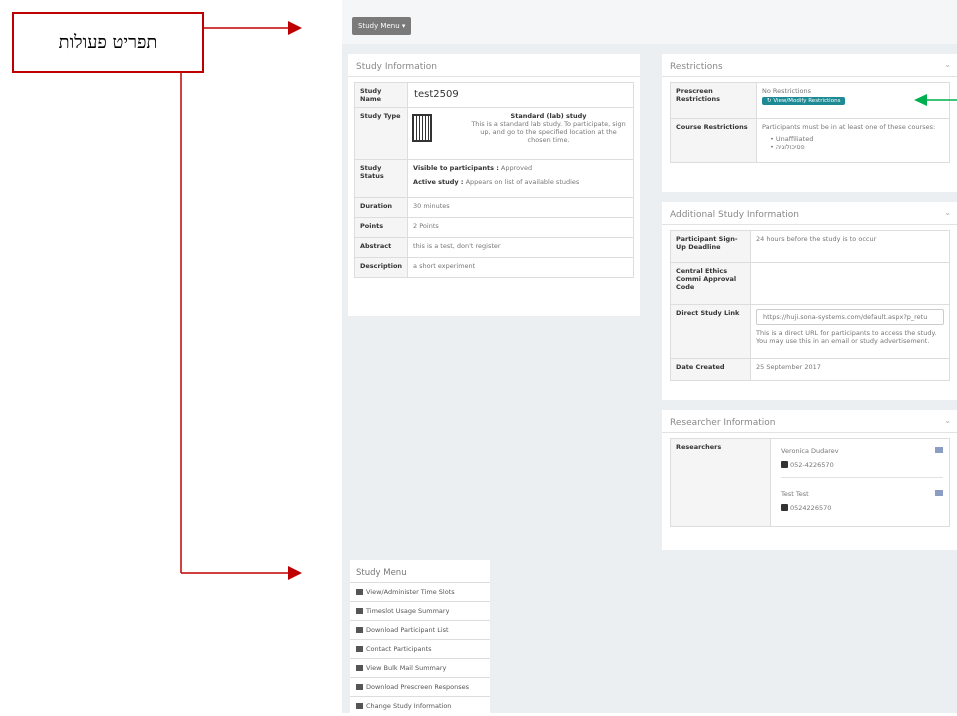 Image resolution: width=957 pixels, height=716 pixels. I want to click on researchers-key: Researchers, so click(720, 482).